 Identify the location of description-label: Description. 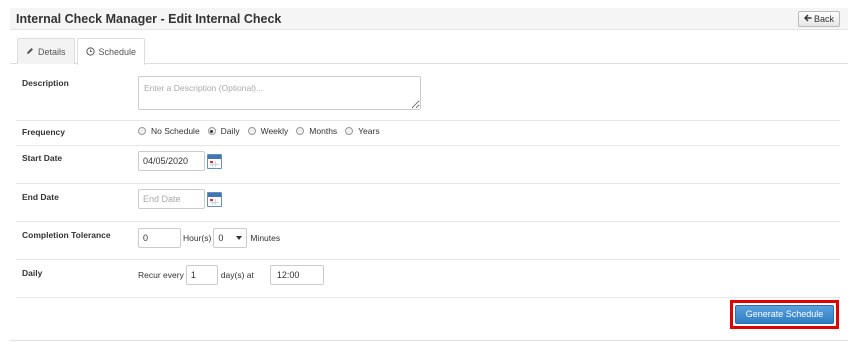
(45, 83).